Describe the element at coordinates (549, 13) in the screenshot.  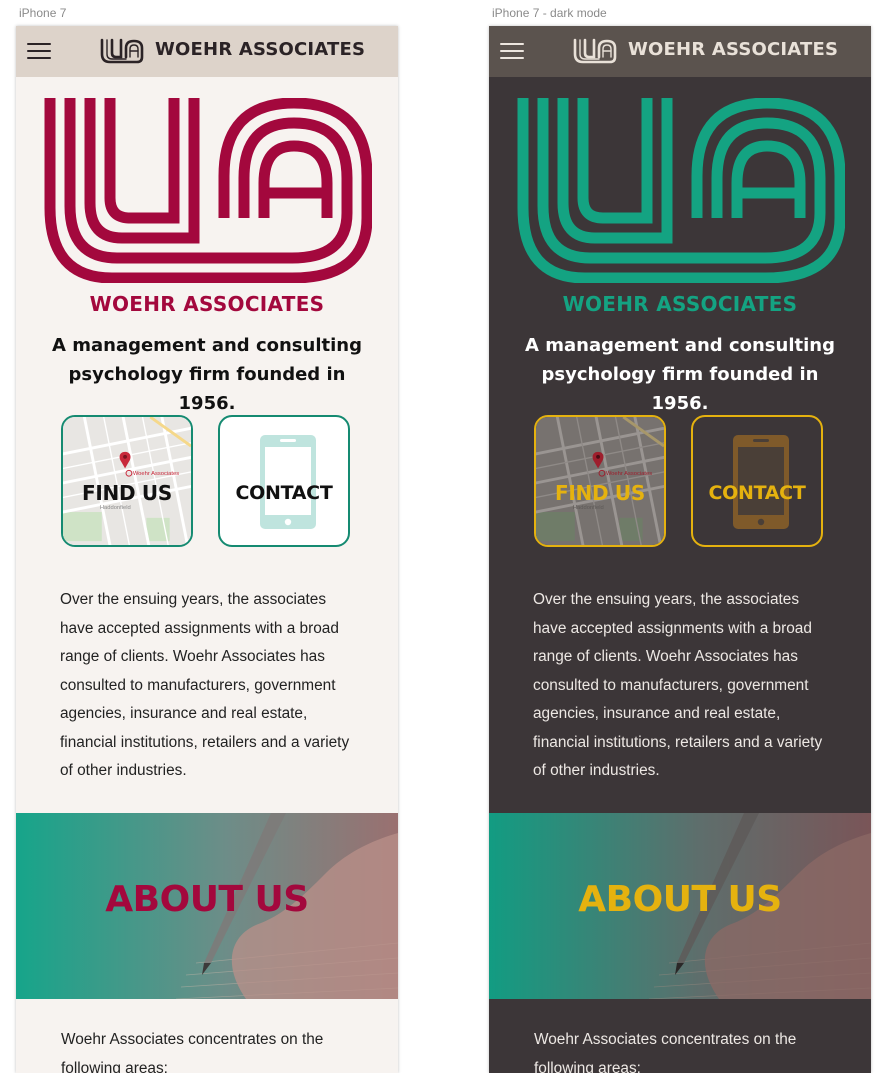
I see `artboard-label-dark: iPhone 7 - dark mode` at that location.